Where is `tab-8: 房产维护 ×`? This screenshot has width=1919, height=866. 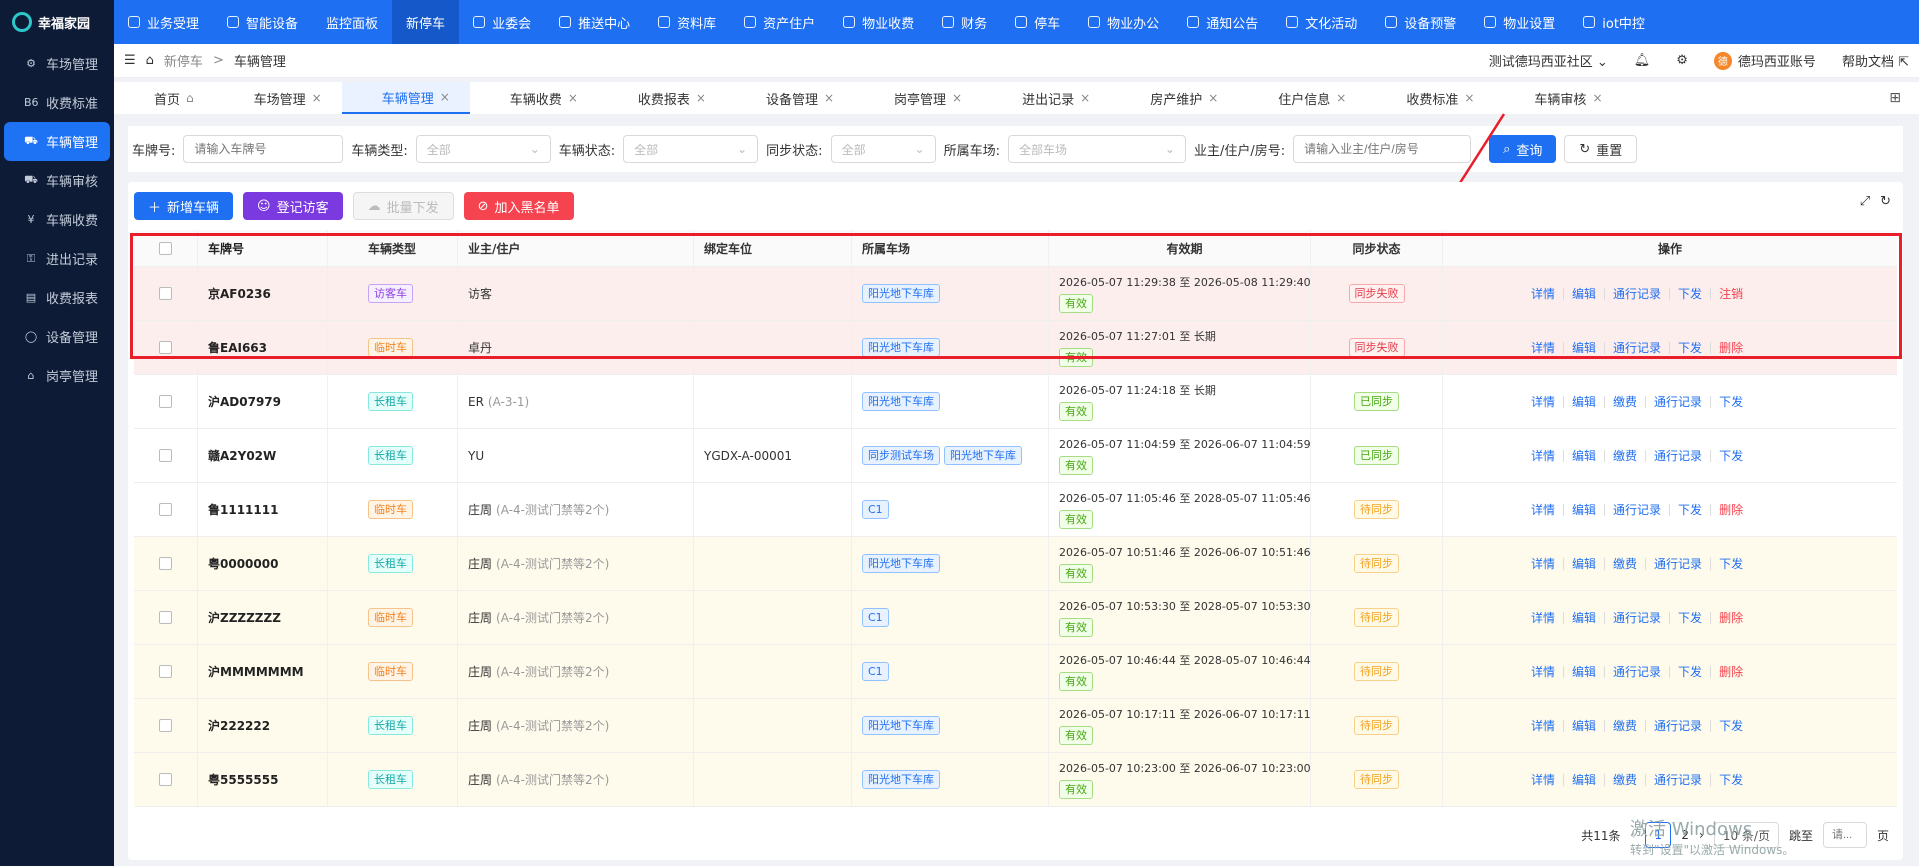
tab-8: 房产维护 × is located at coordinates (1174, 98).